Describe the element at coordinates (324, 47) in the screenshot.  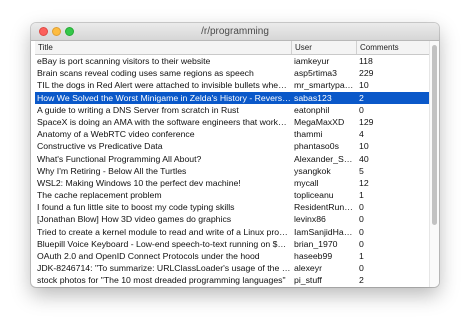
I see `column-header-user: User` at that location.